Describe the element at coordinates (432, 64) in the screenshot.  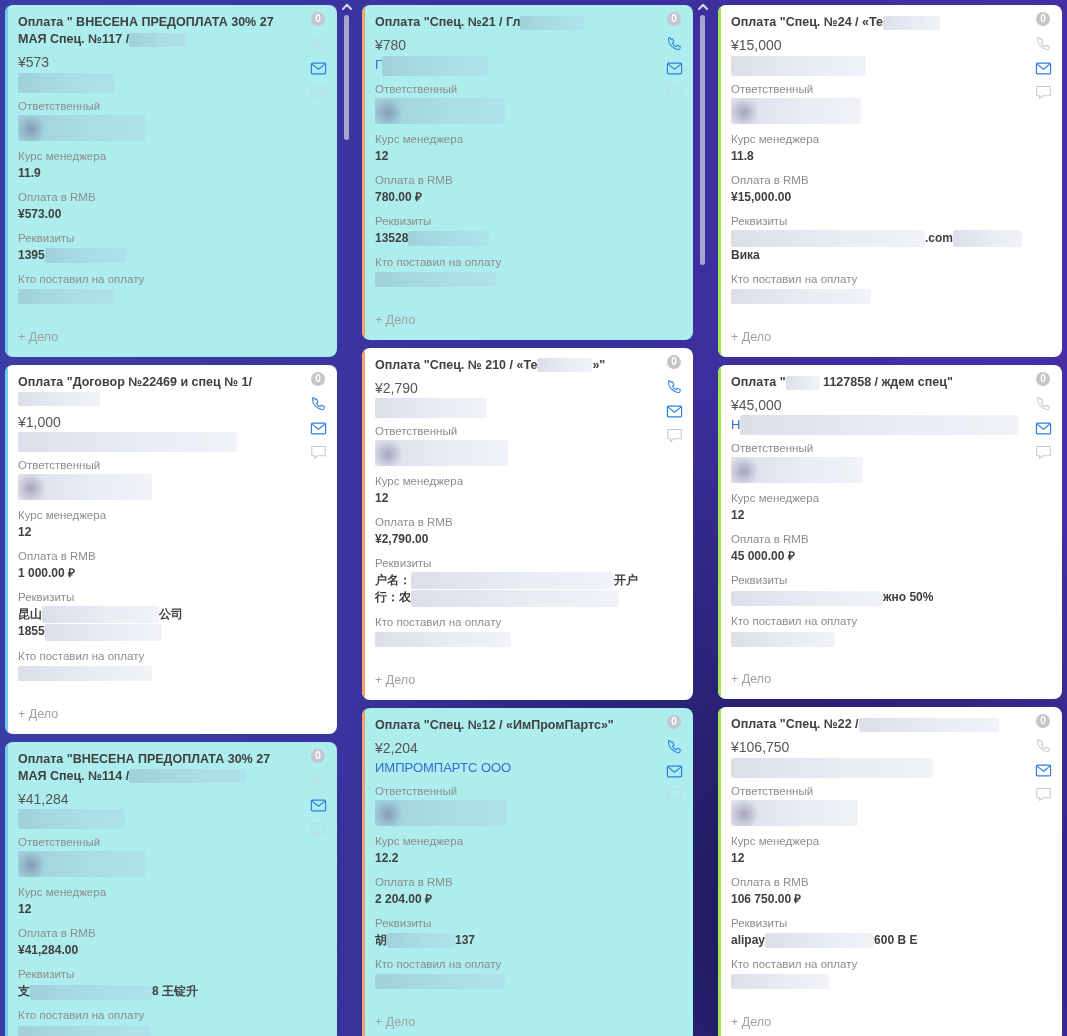
I see `company-link: Г` at that location.